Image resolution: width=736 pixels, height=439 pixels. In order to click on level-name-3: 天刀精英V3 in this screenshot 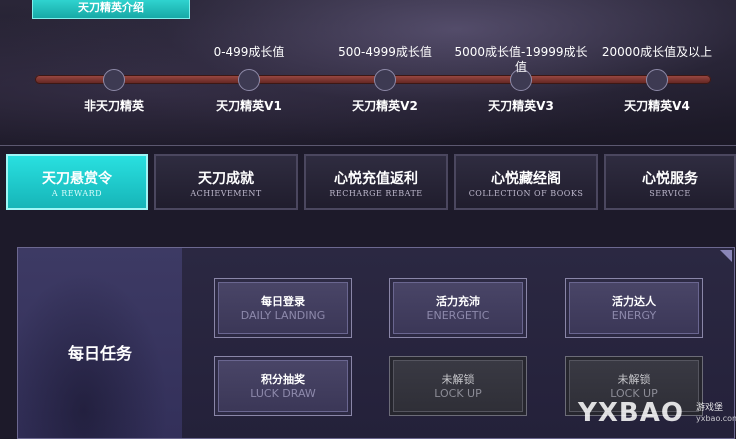, I will do `click(521, 106)`.